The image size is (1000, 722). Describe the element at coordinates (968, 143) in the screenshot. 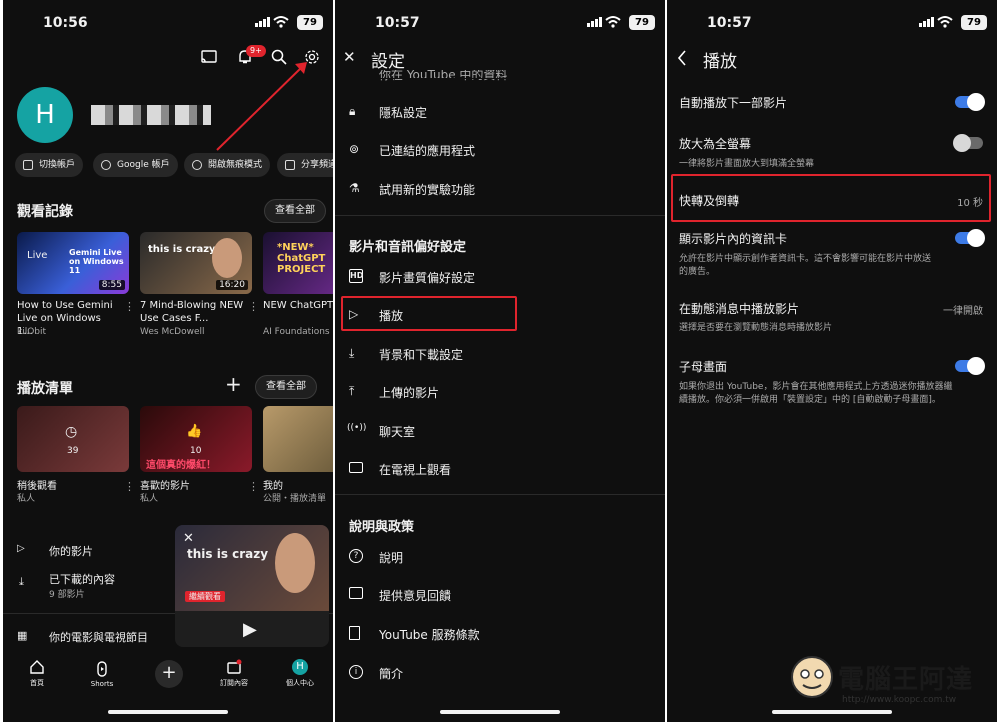

I see `fullscreen-toggle` at that location.